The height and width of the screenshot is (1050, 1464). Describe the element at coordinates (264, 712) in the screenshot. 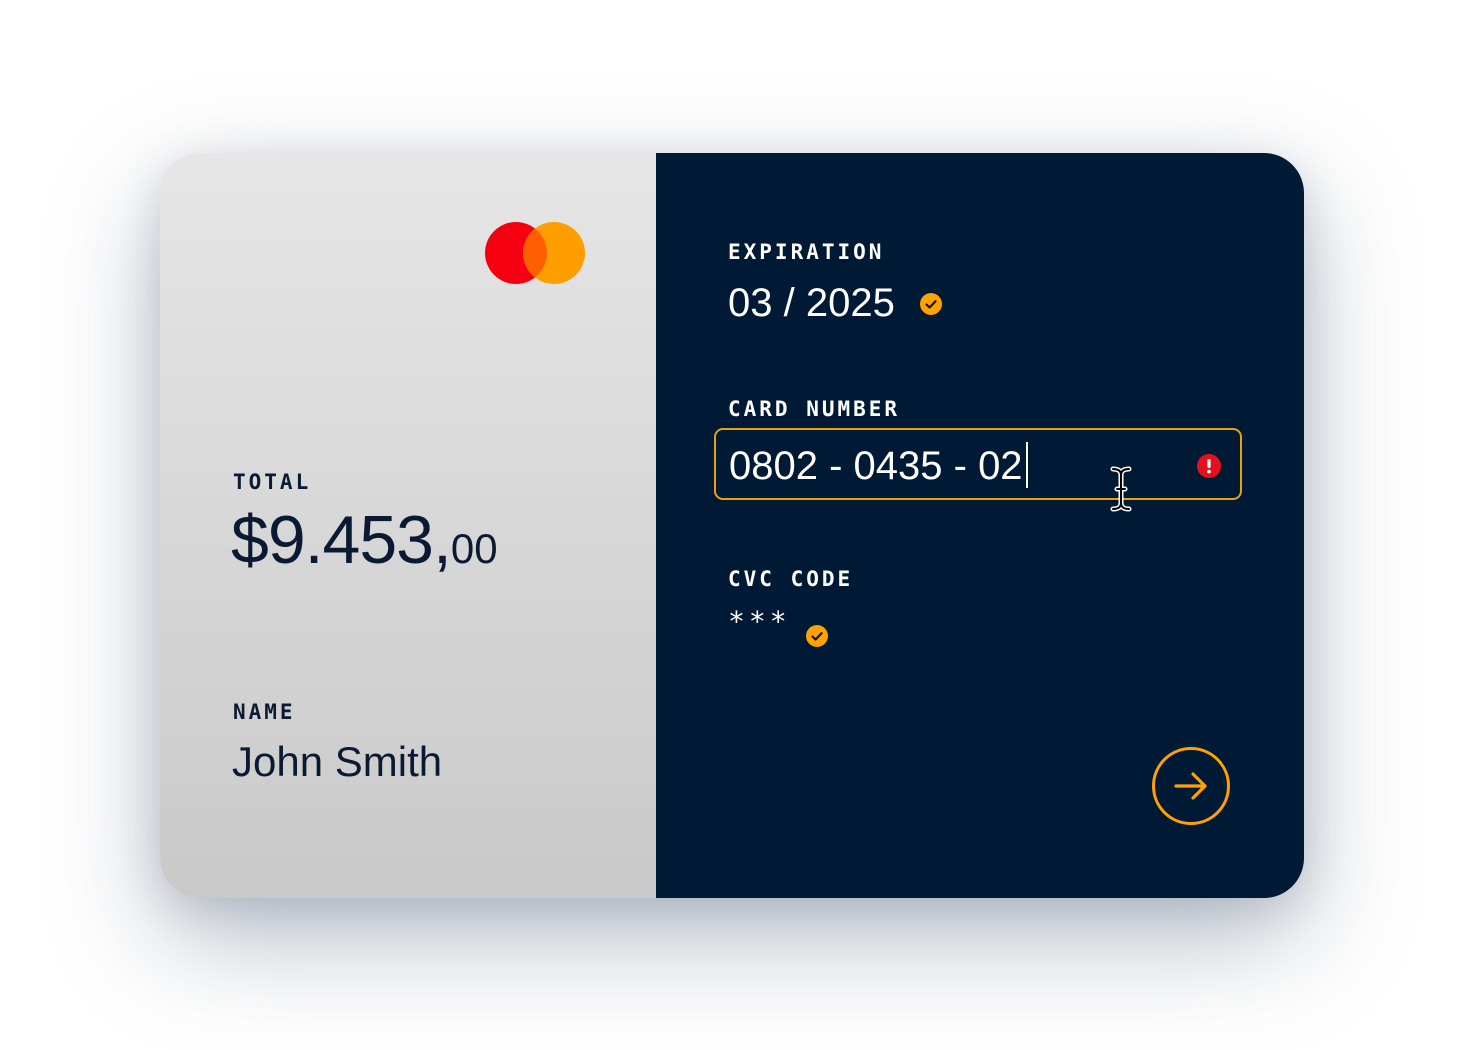

I see `name-label: NAME` at that location.